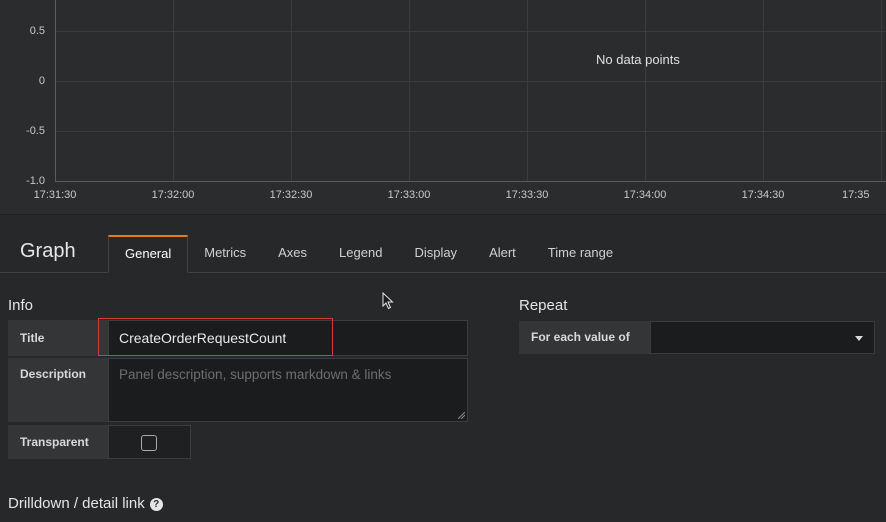 This screenshot has width=886, height=522. I want to click on y-tick-label: -0.5, so click(35, 131).